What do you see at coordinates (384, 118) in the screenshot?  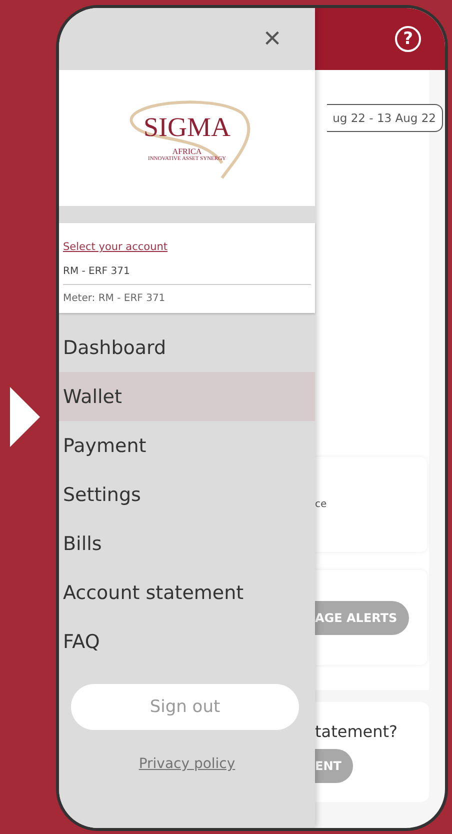 I see `date-range-button: ug 22 - 13 Aug 22` at bounding box center [384, 118].